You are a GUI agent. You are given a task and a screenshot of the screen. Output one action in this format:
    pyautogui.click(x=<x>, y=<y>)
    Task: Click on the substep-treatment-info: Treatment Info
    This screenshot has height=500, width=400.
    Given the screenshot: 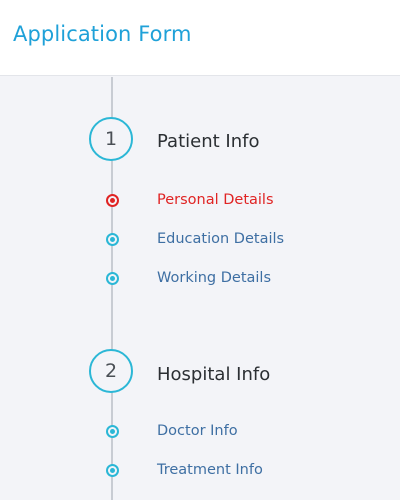 What is the action you would take?
    pyautogui.click(x=236, y=470)
    